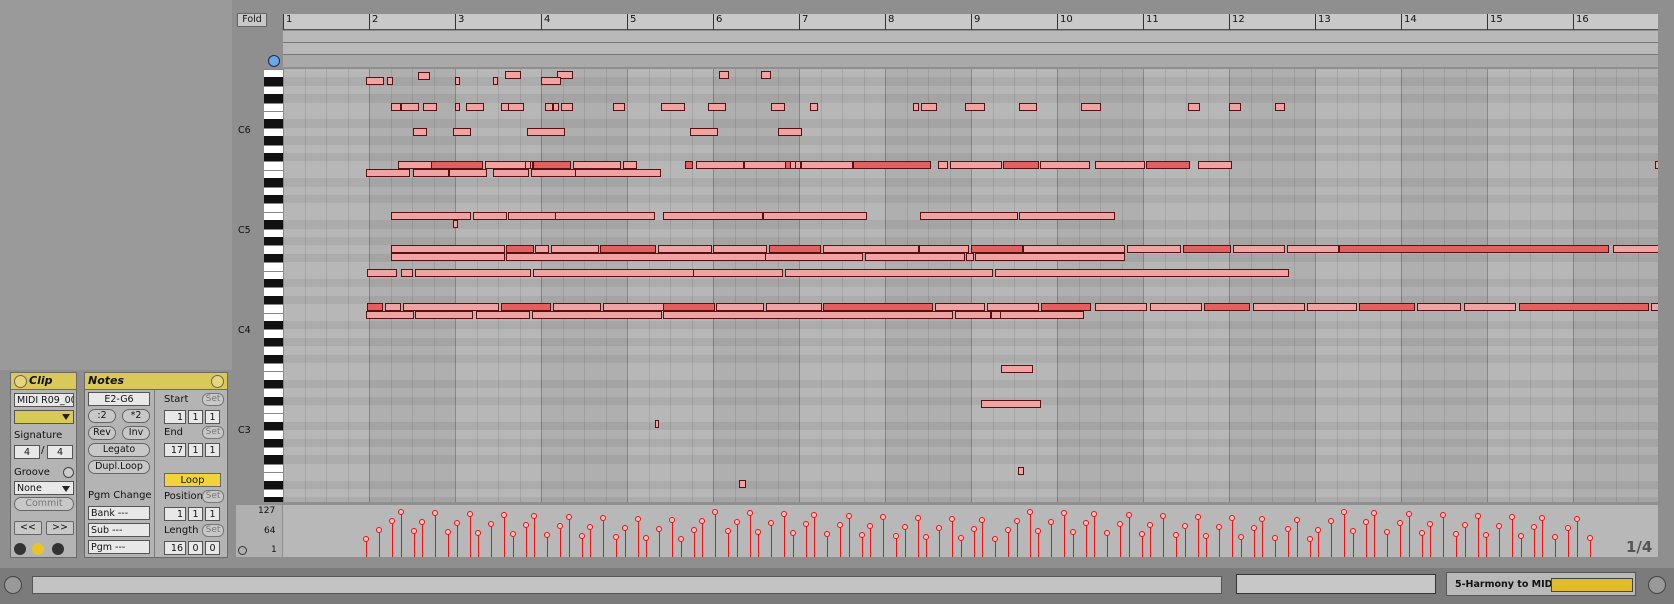 The height and width of the screenshot is (604, 1674). What do you see at coordinates (212, 514) in the screenshot?
I see `position-sixteenth: 1` at bounding box center [212, 514].